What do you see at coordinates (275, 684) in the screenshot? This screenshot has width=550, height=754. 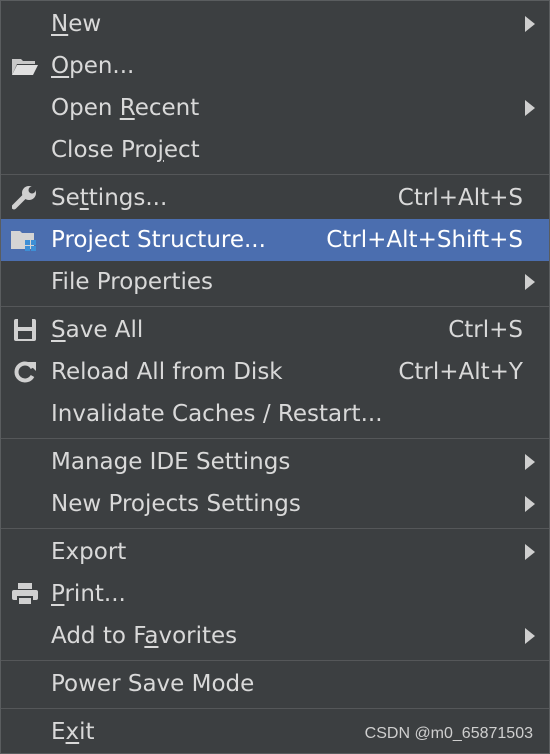 I see `menu-item-power-save-mode: Power Save Mode` at bounding box center [275, 684].